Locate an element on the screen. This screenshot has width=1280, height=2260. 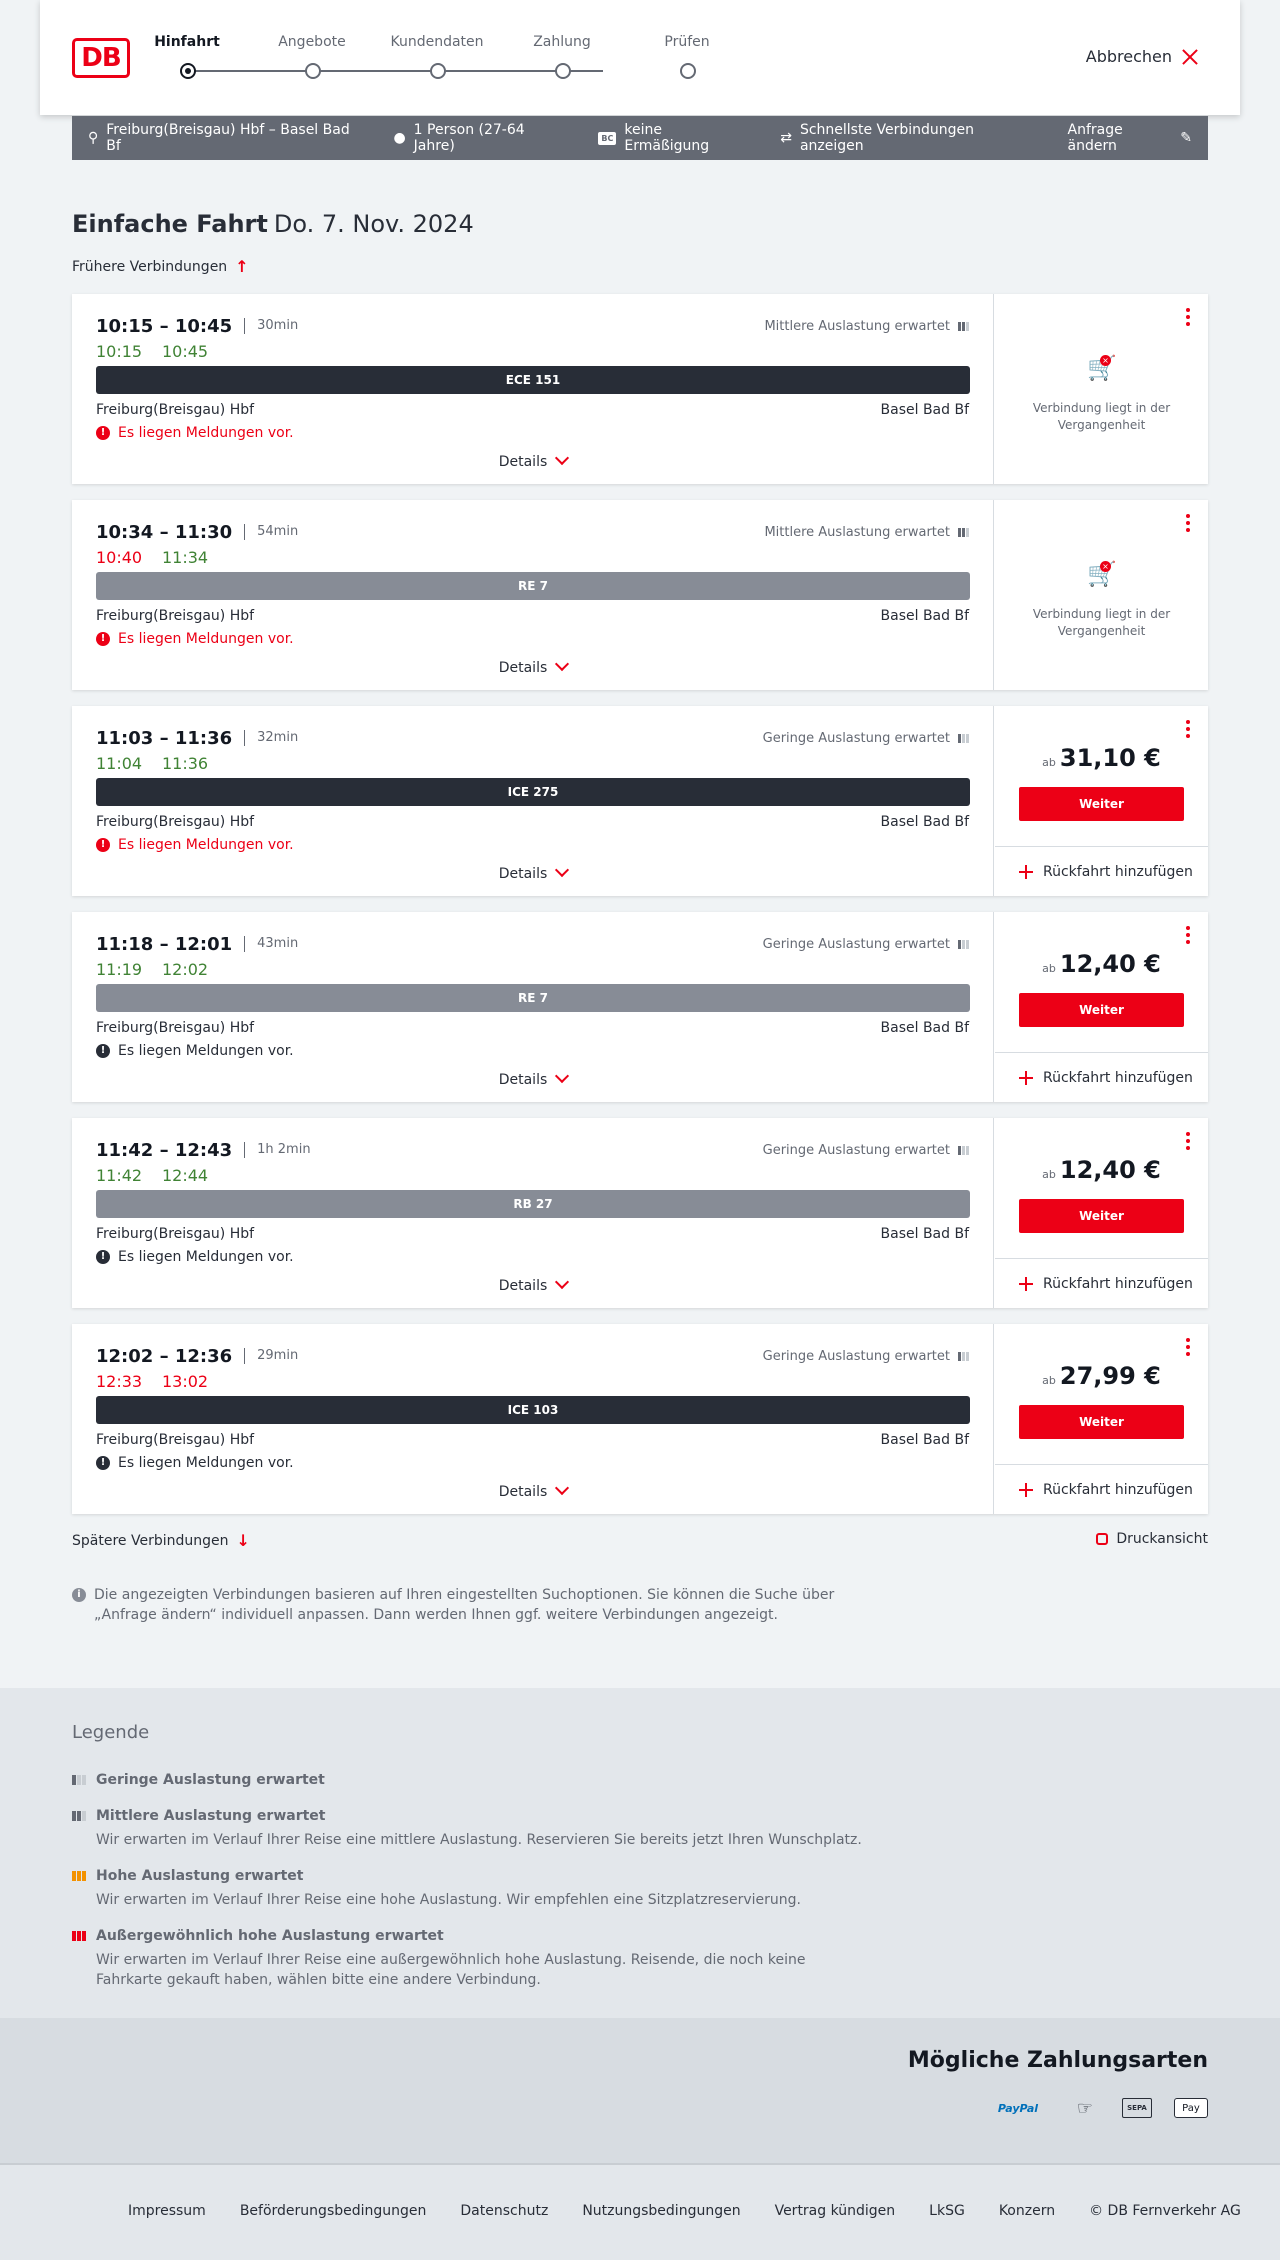
duration: 1h 2min is located at coordinates (284, 1149).